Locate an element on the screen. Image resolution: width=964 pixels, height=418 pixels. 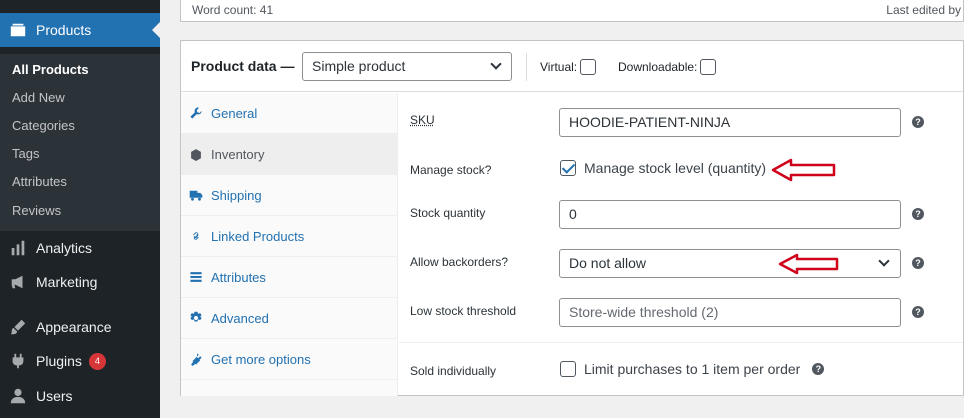
sold-individually-checkbox is located at coordinates (568, 369).